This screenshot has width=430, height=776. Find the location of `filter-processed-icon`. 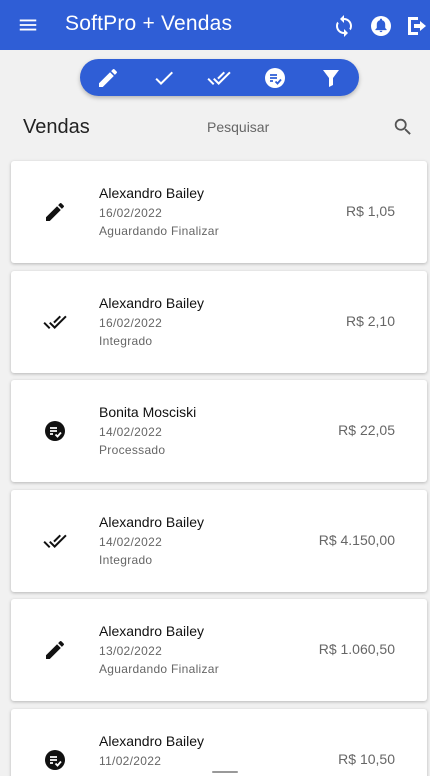

filter-processed-icon is located at coordinates (275, 78).